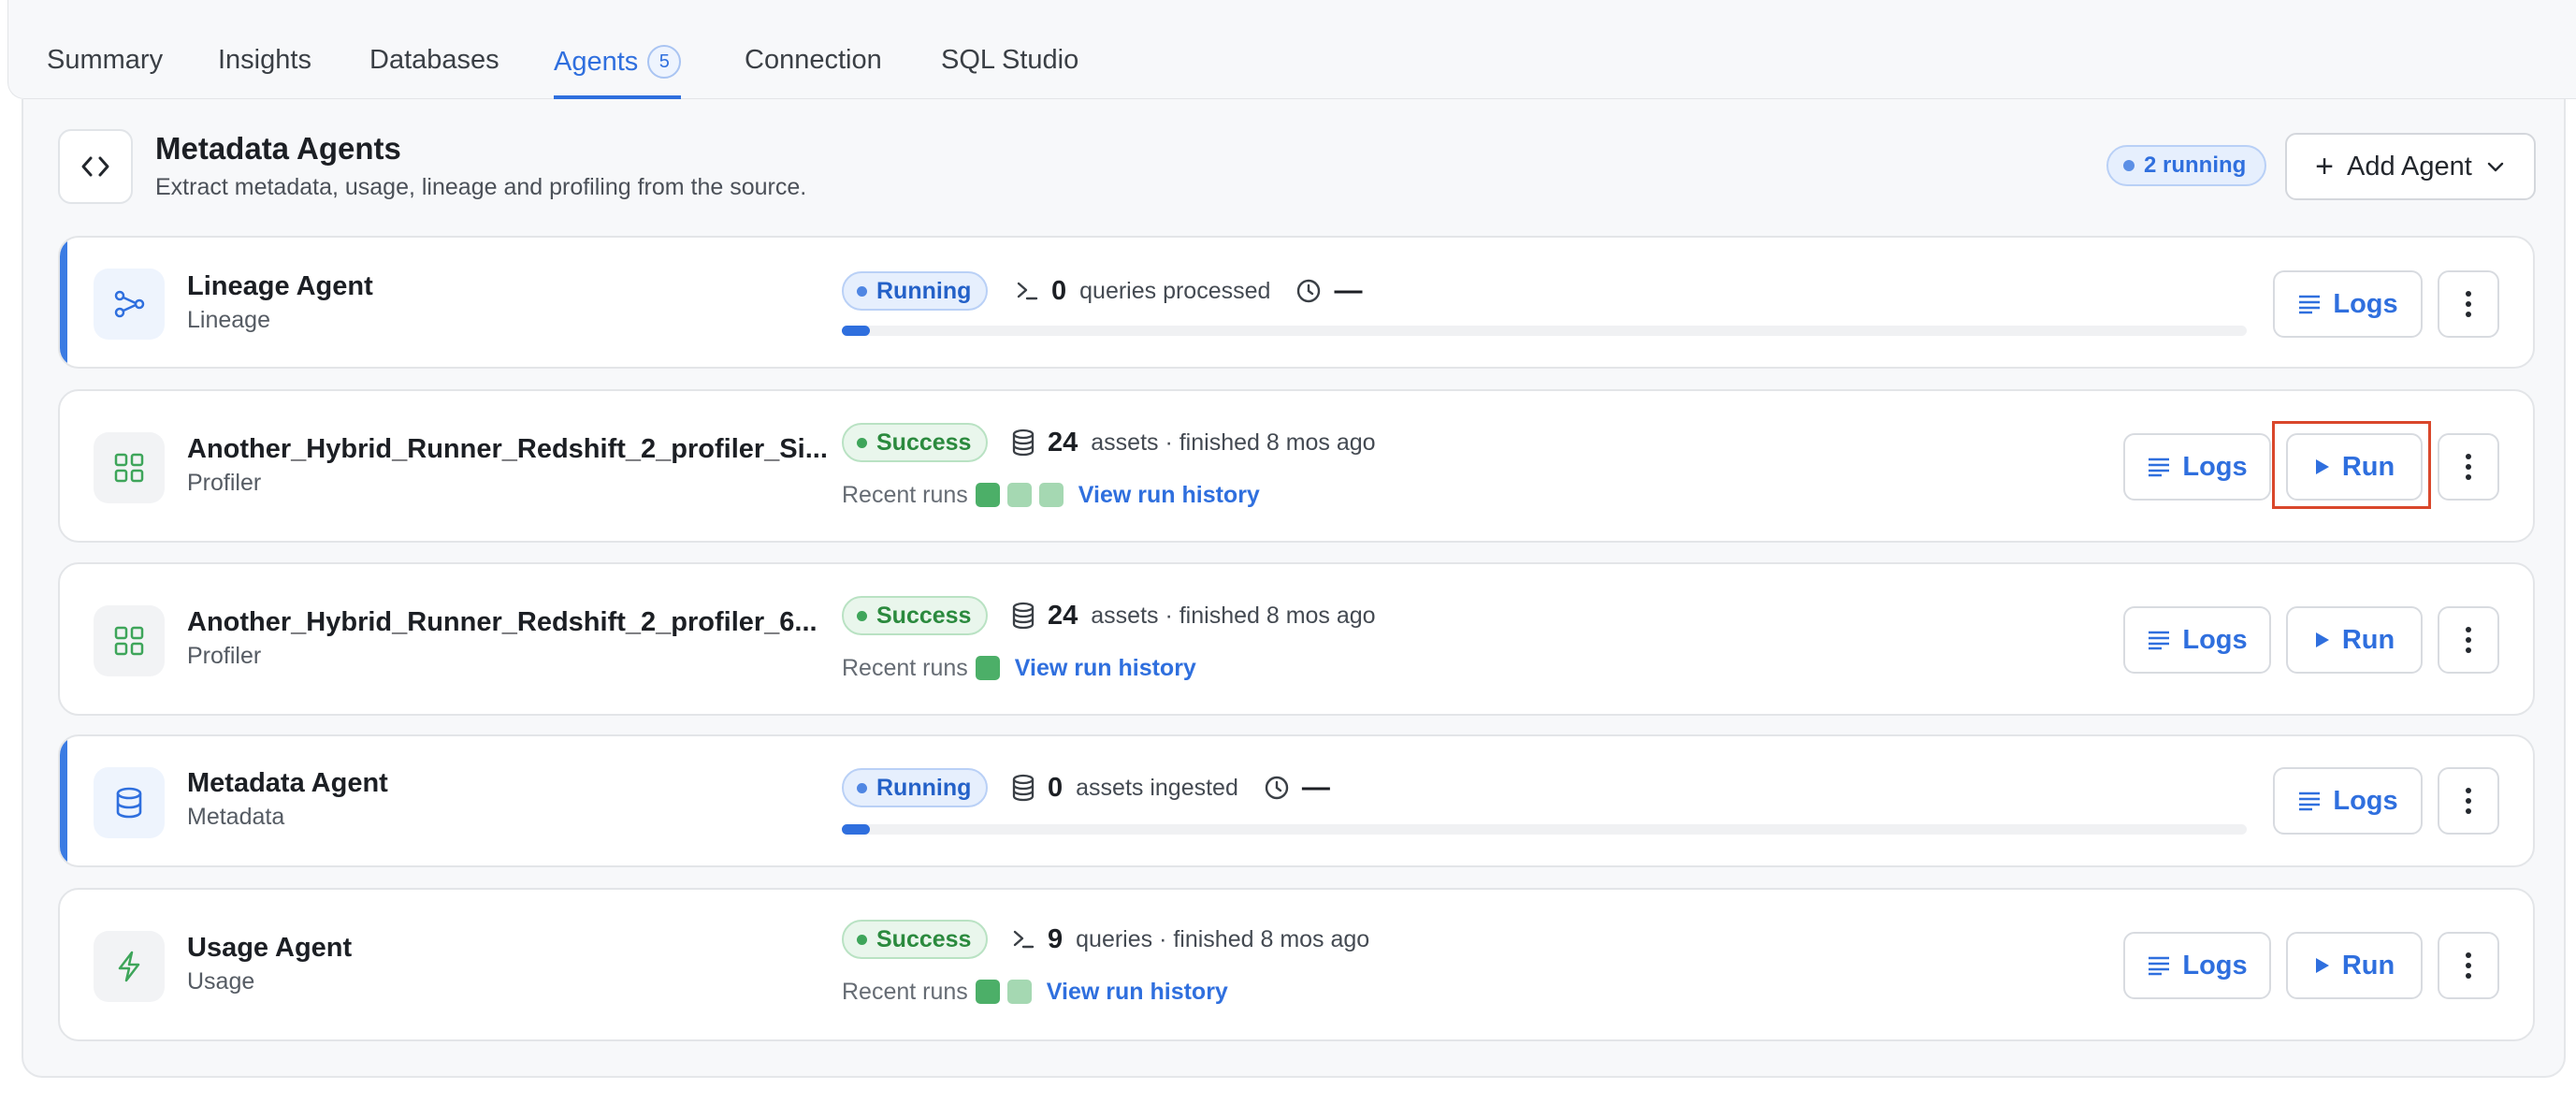  I want to click on running-count-label: 2 running, so click(2195, 166).